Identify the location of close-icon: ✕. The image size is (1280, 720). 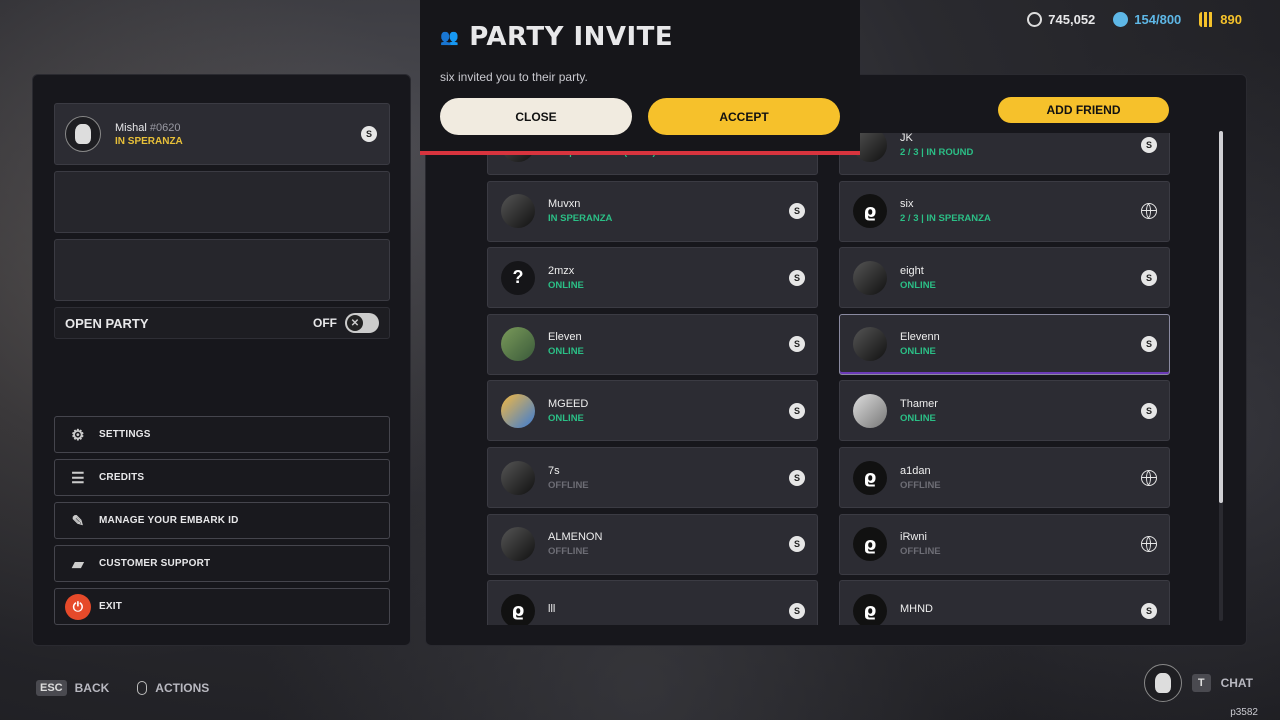
(355, 323).